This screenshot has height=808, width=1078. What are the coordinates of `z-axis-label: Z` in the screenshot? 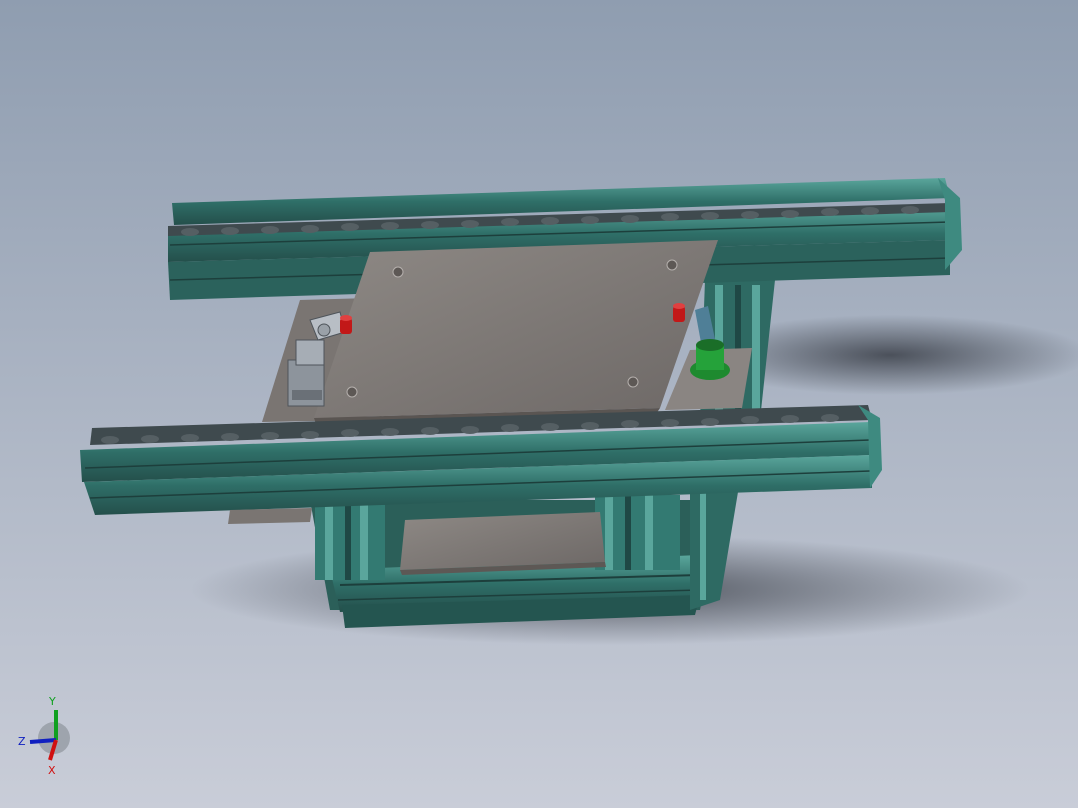 It's located at (22, 741).